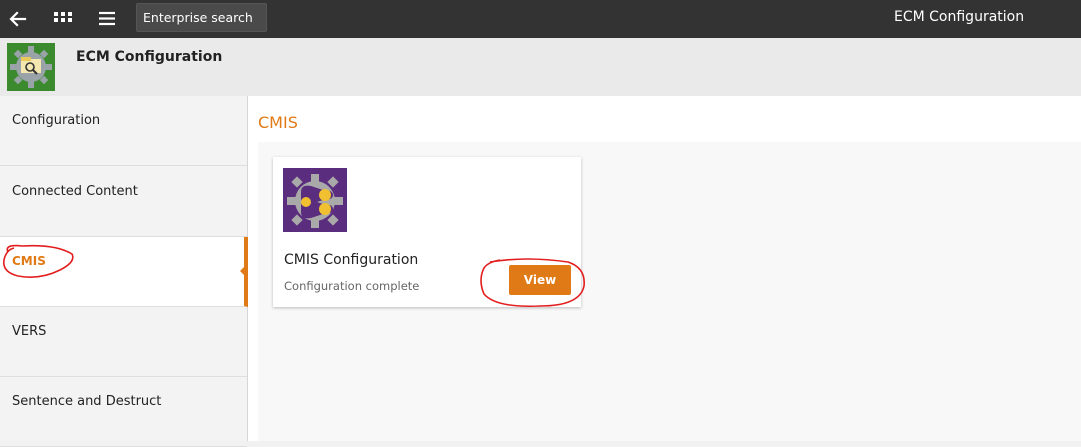 The width and height of the screenshot is (1081, 447). Describe the element at coordinates (242, 271) in the screenshot. I see `active-indicator` at that location.